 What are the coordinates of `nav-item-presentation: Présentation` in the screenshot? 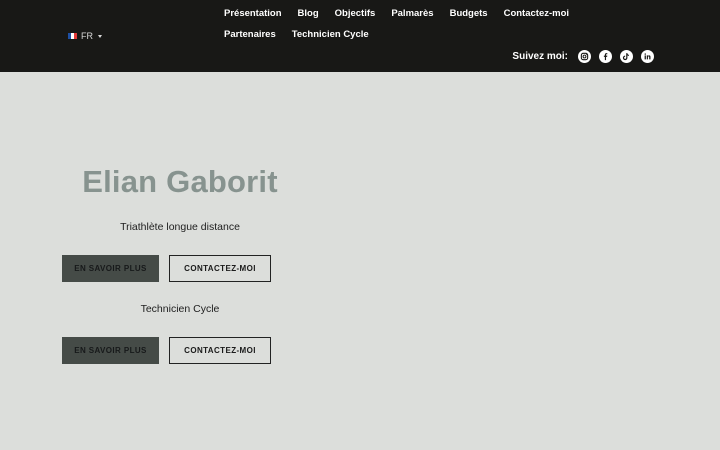 It's located at (253, 14).